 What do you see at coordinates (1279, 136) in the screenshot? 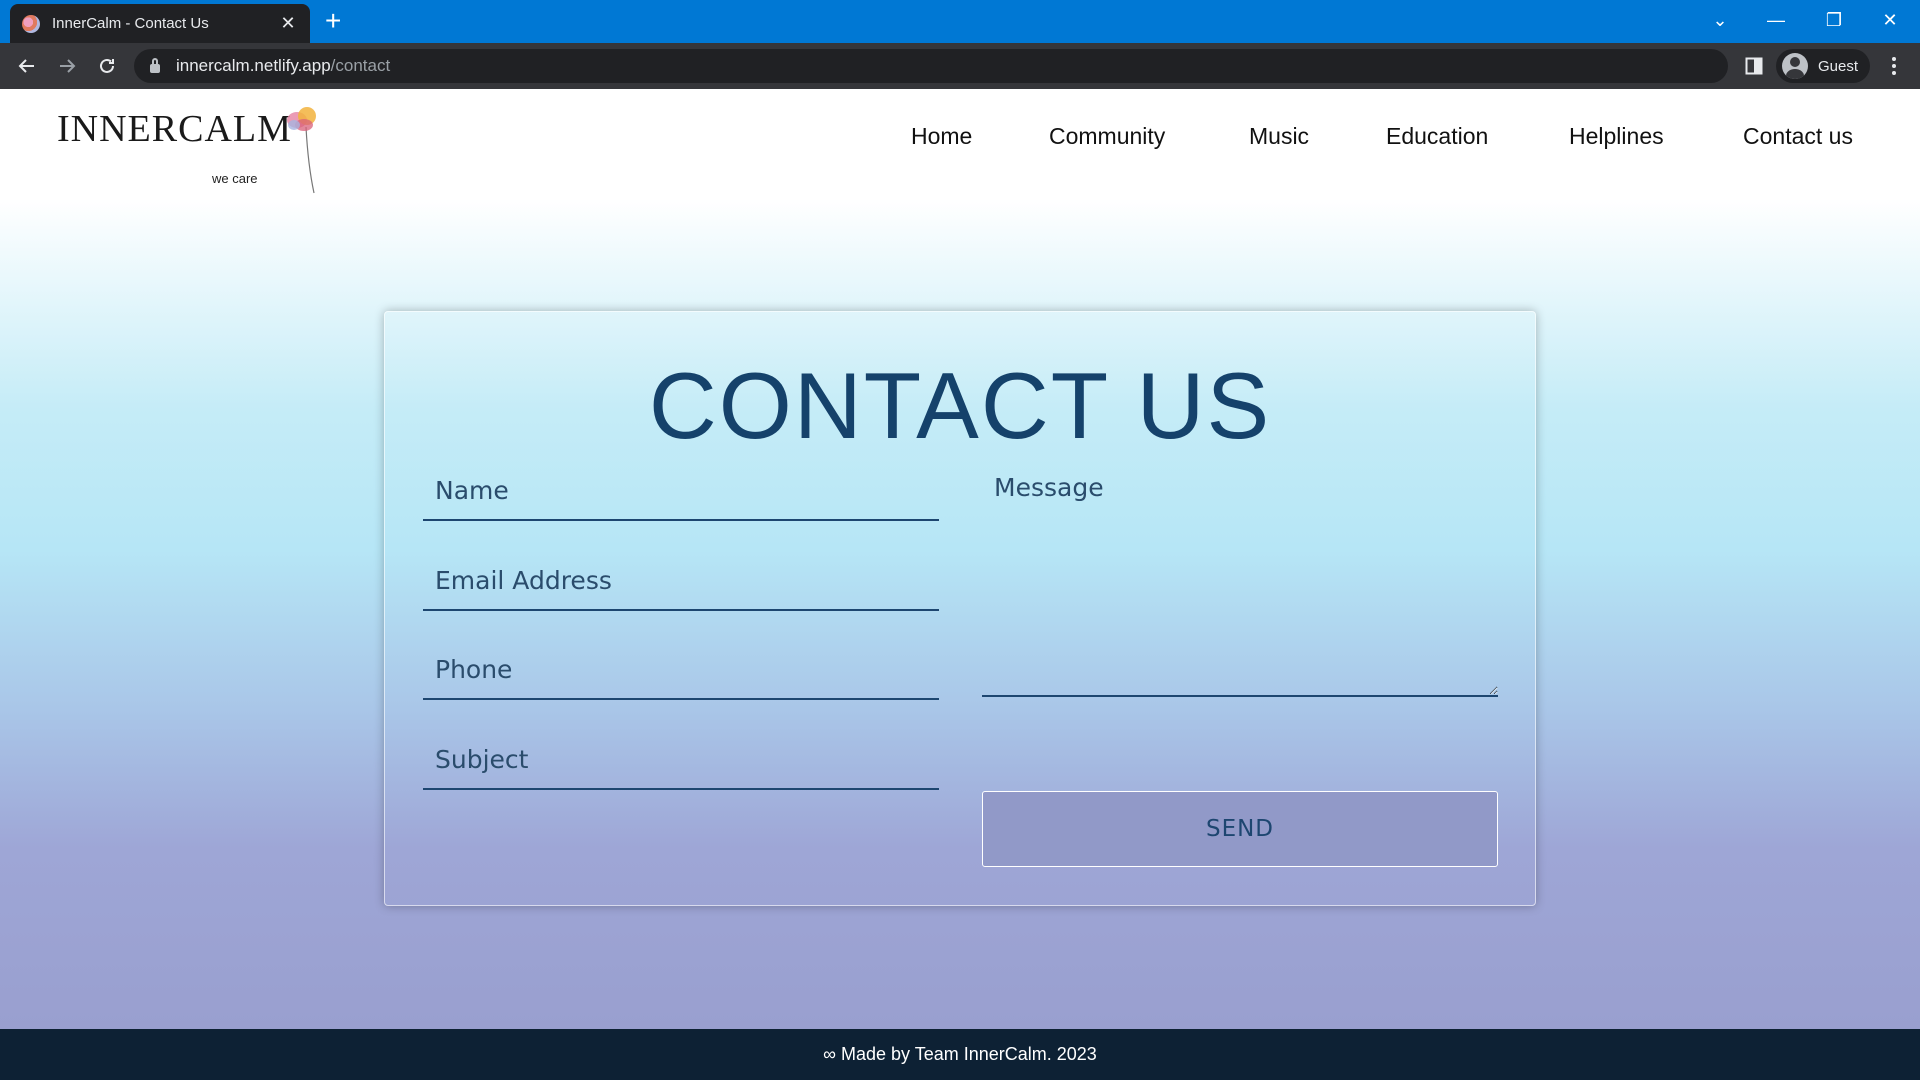
I see `nav-music: Music` at bounding box center [1279, 136].